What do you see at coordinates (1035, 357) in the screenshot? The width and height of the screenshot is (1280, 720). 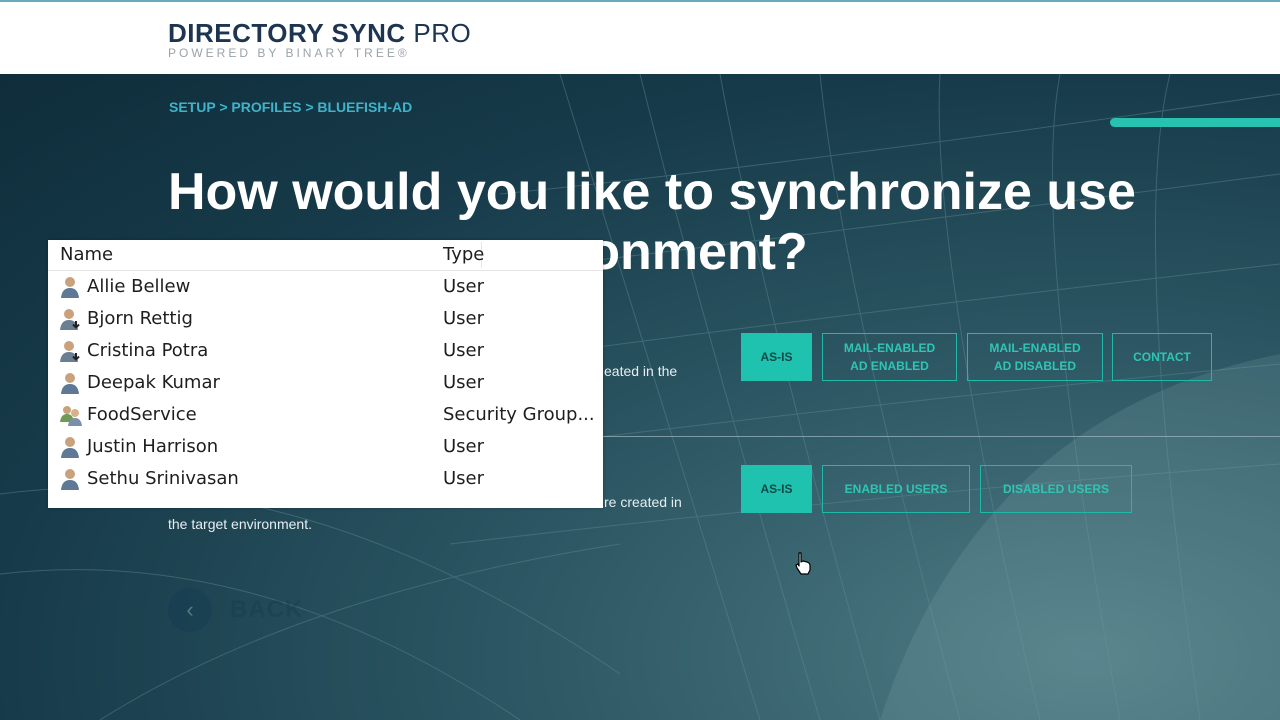 I see `section1-mail-enabled-ad-disabled-button: MAIL-ENABLED AD DISABLED` at bounding box center [1035, 357].